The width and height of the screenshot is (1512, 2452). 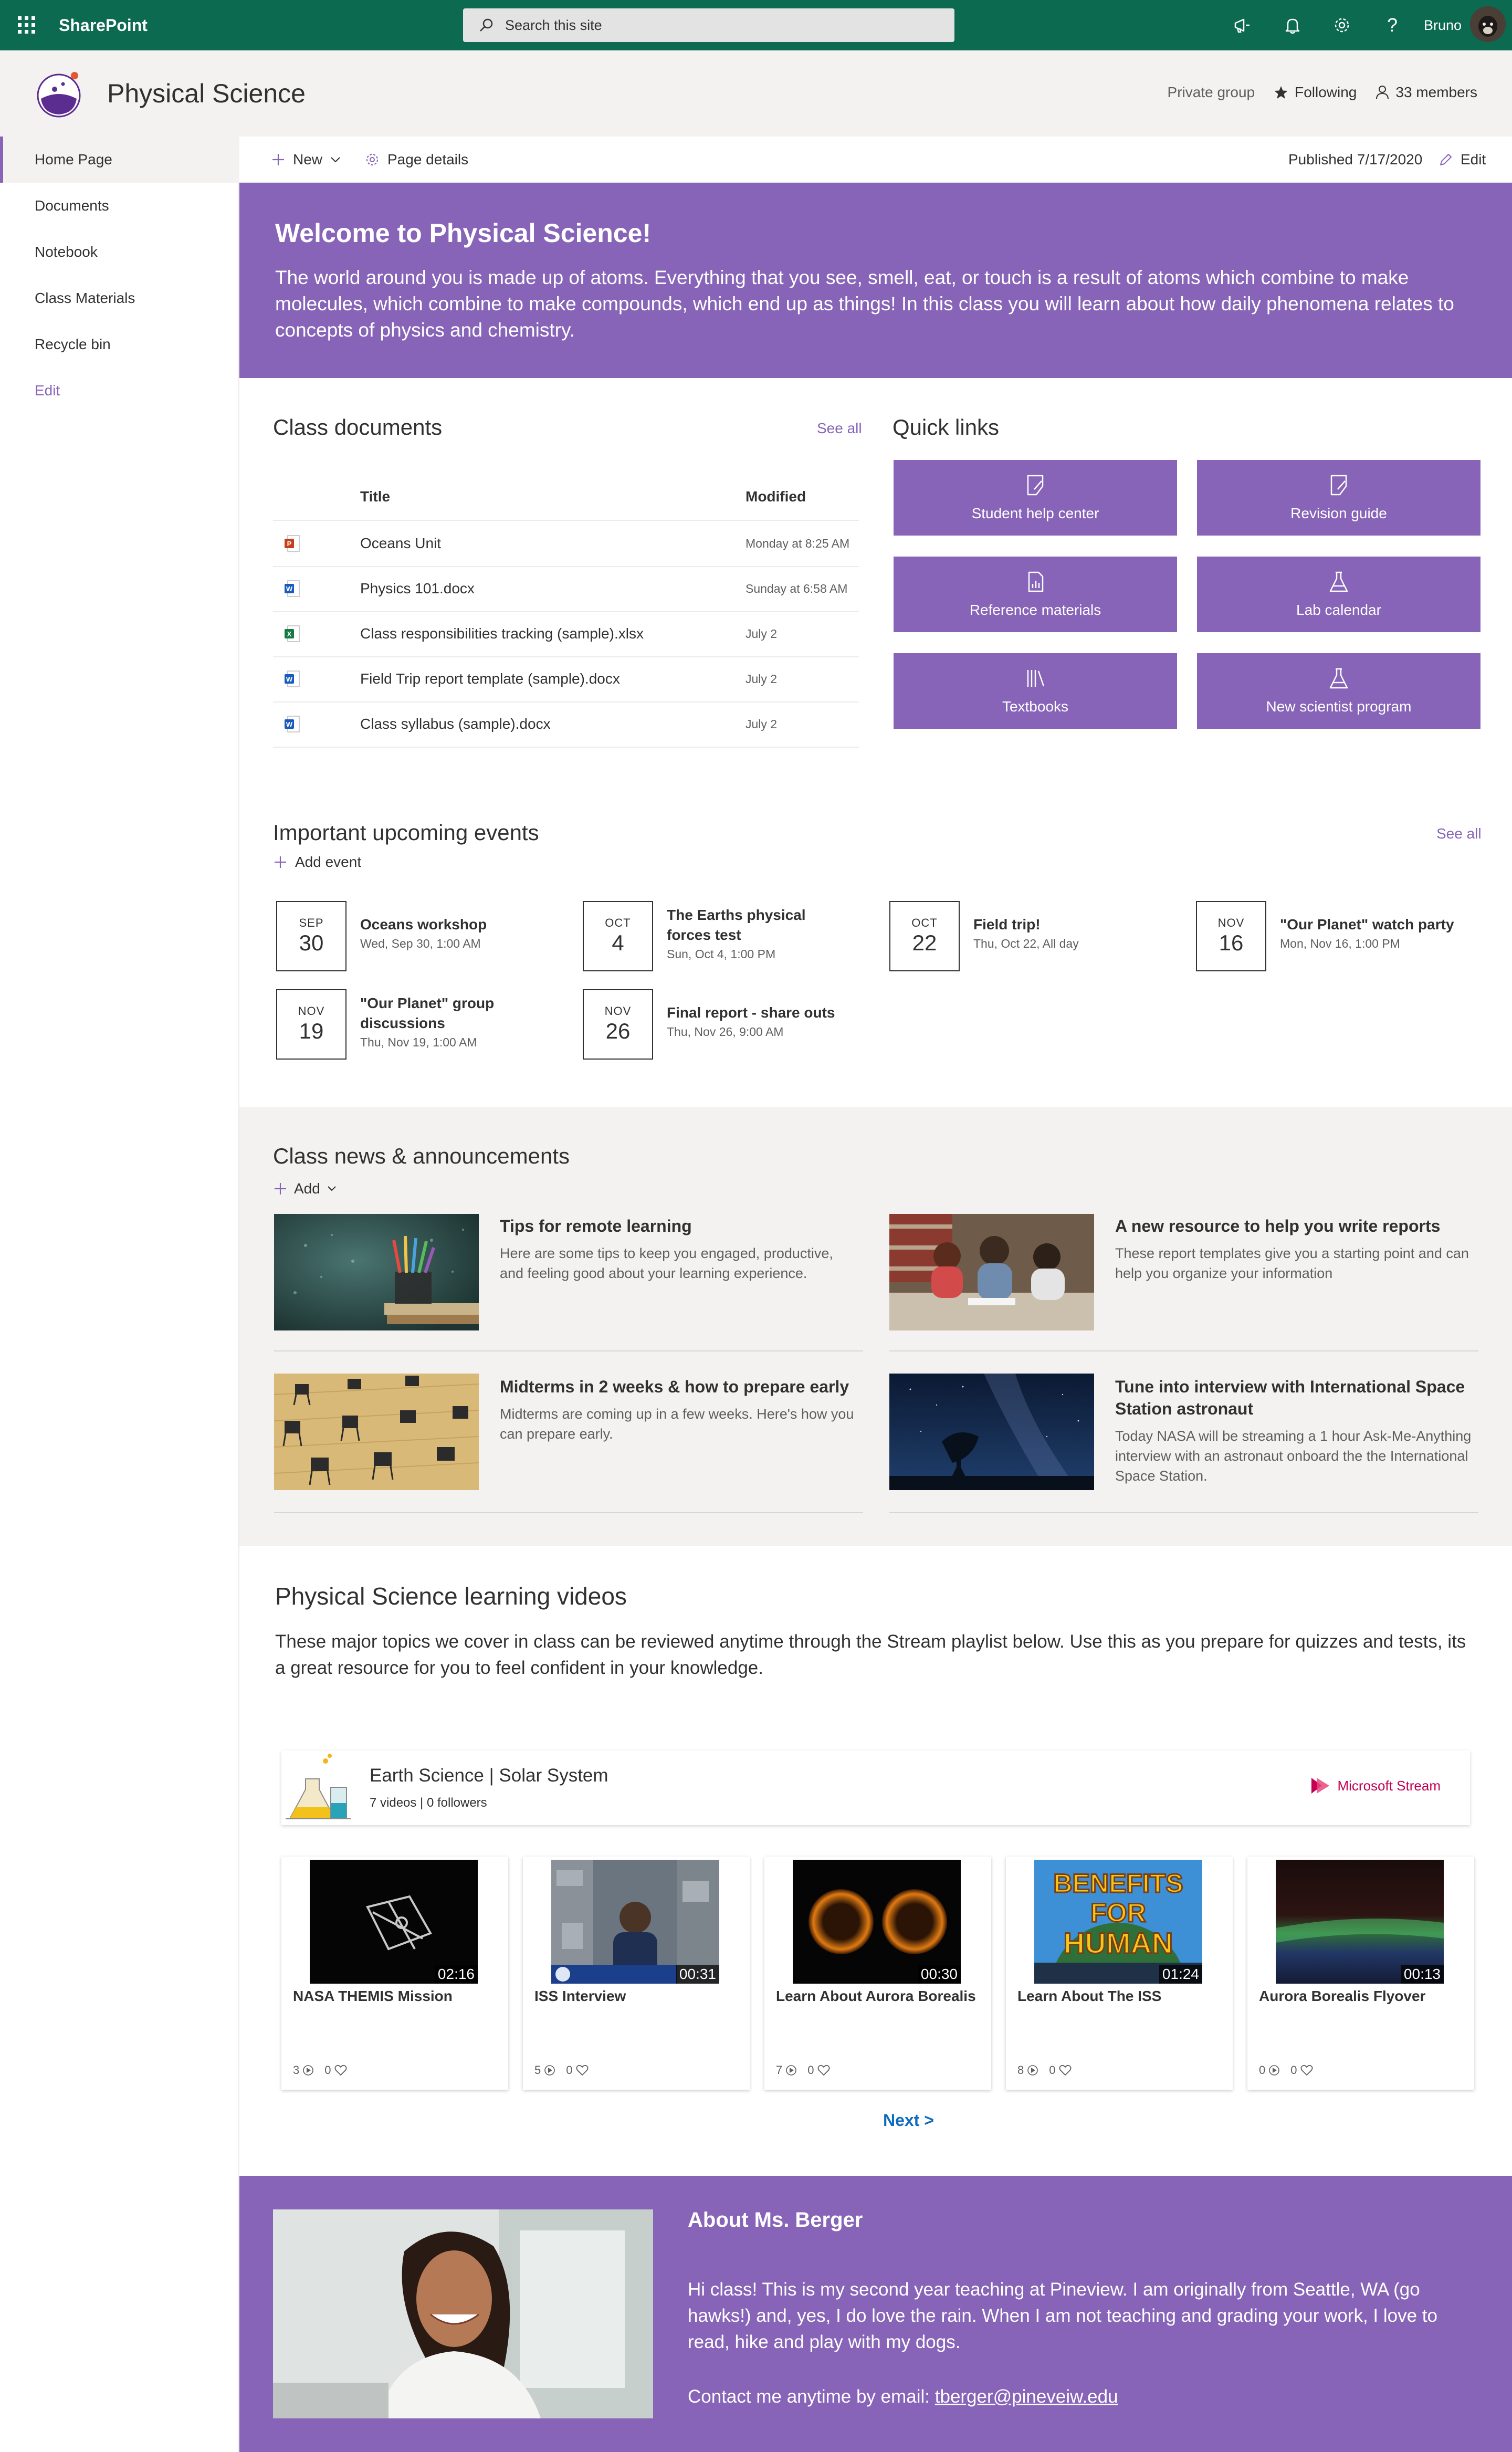 What do you see at coordinates (566, 589) in the screenshot?
I see `document-row: W Physics 101.docx Sunday at 6:58 AM` at bounding box center [566, 589].